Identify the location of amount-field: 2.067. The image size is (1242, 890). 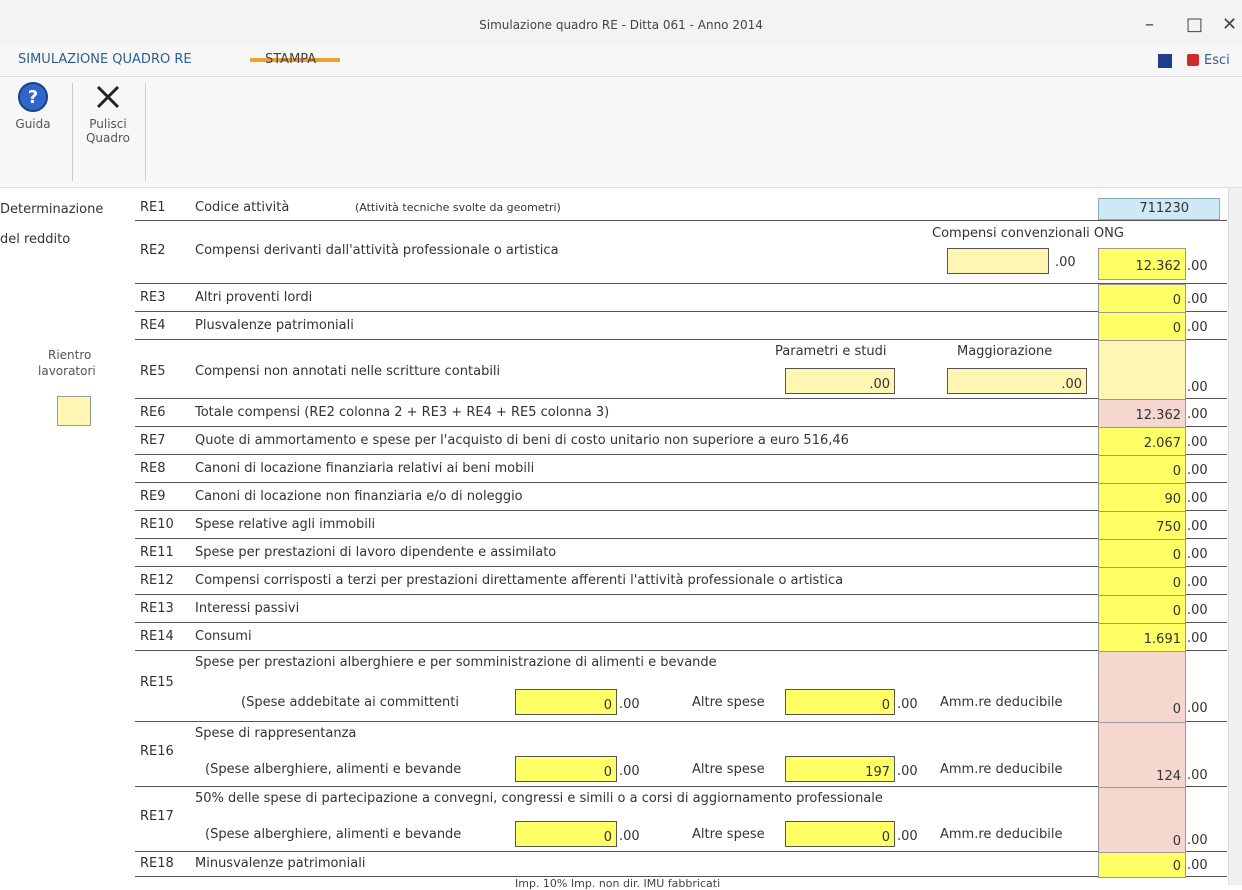
(1142, 441).